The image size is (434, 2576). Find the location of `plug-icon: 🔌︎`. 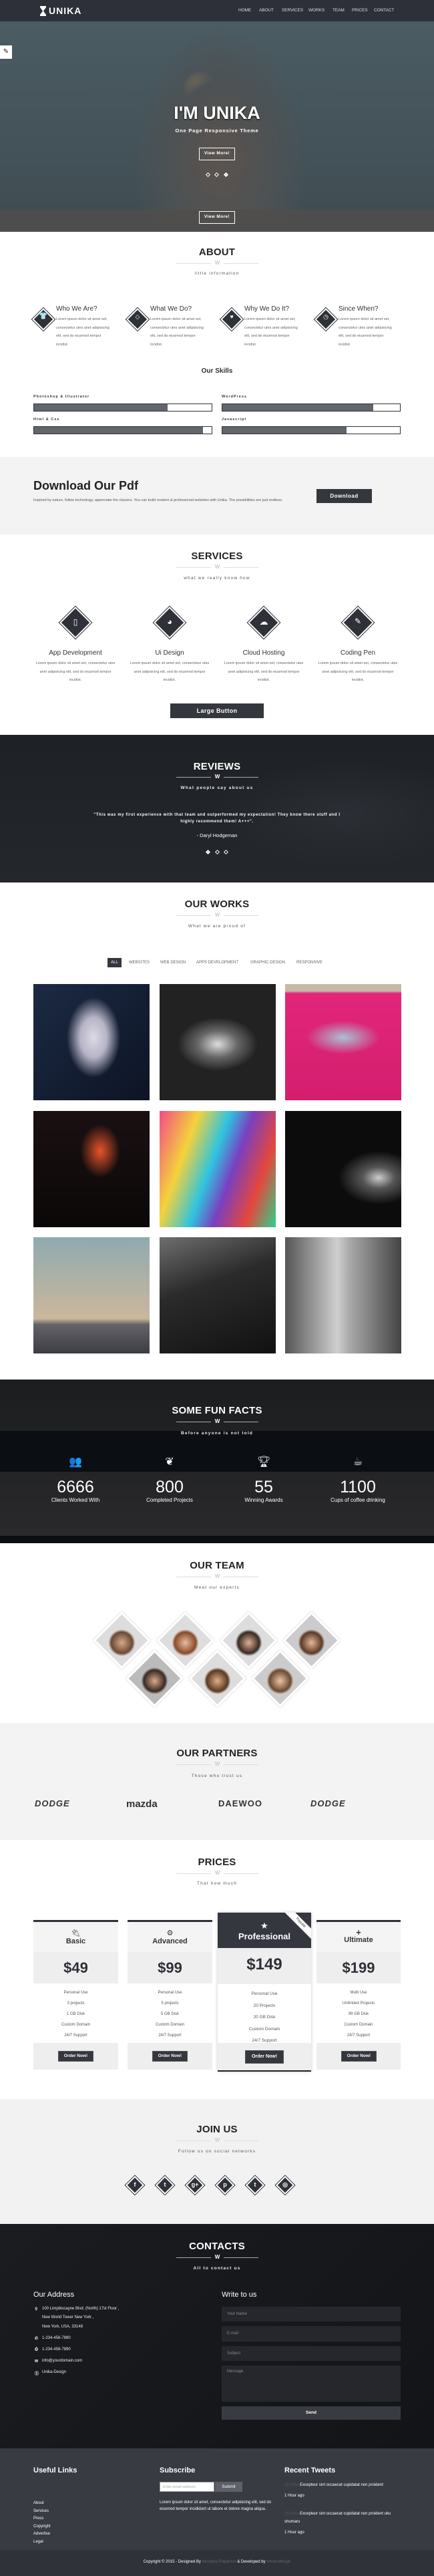

plug-icon: 🔌︎ is located at coordinates (76, 1933).